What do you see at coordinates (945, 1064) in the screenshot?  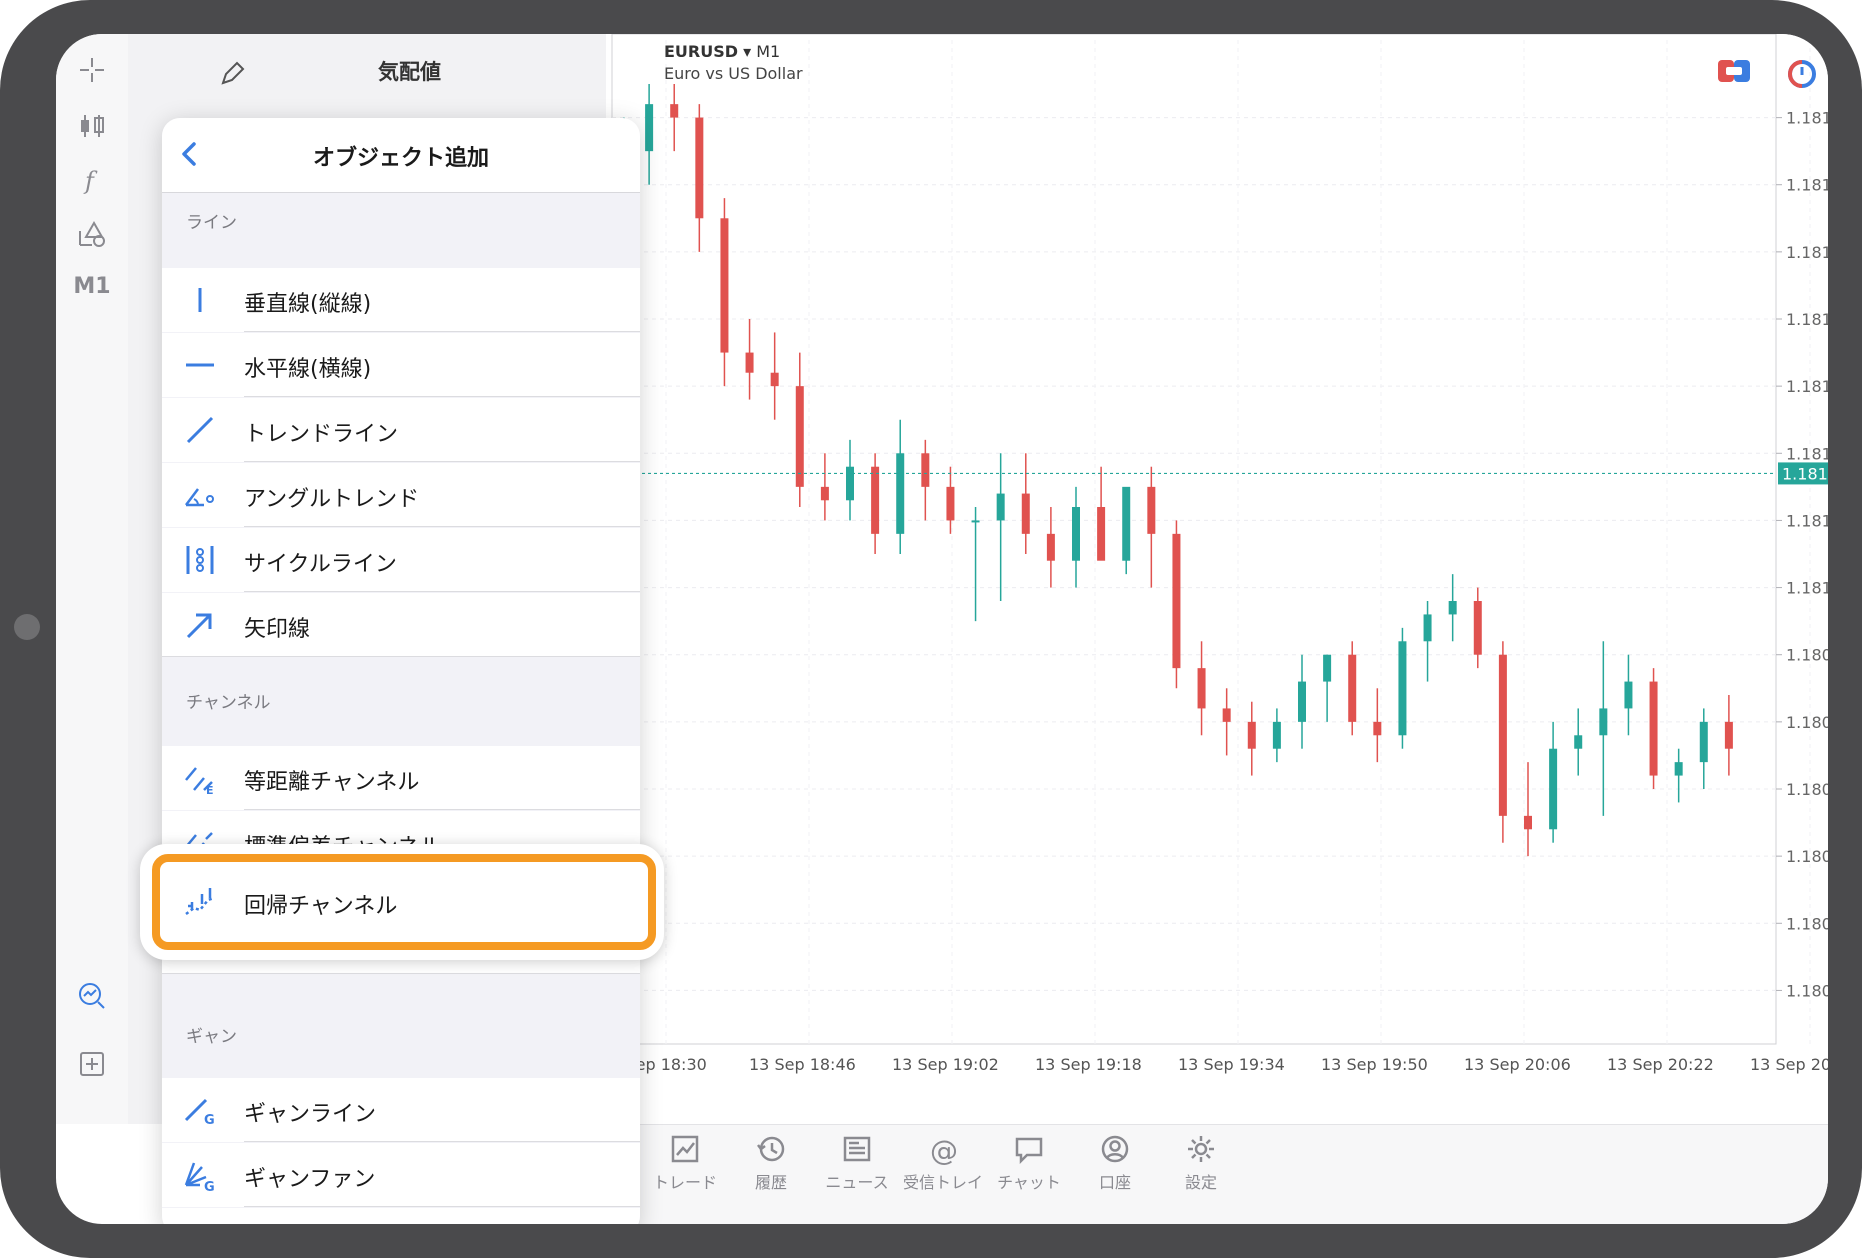 I see `x-tick-label: 13 Sep 19:02` at bounding box center [945, 1064].